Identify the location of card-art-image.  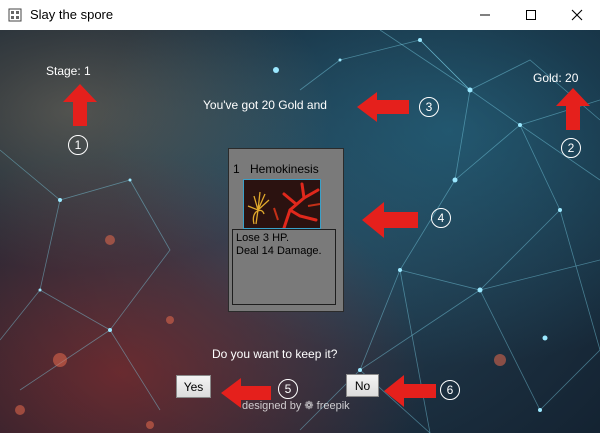
(282, 204).